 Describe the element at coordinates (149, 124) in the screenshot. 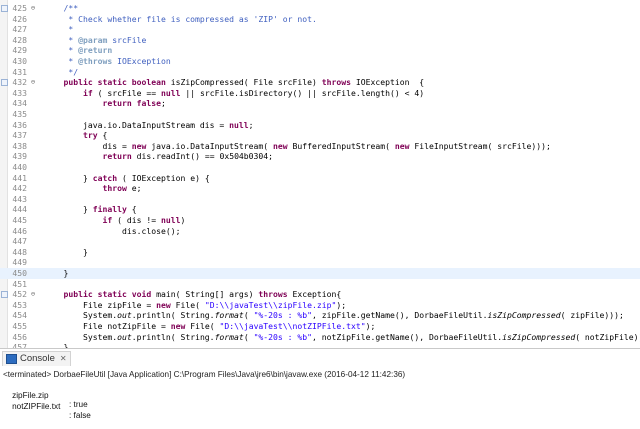

I see `code-text: java.io.DataInputStream dis = null;` at that location.